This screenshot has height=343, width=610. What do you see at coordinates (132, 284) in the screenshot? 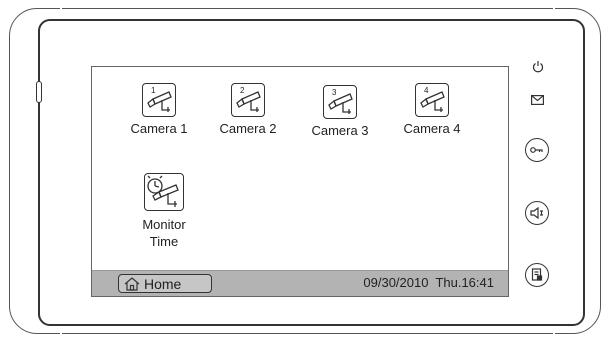
I see `home-icon` at bounding box center [132, 284].